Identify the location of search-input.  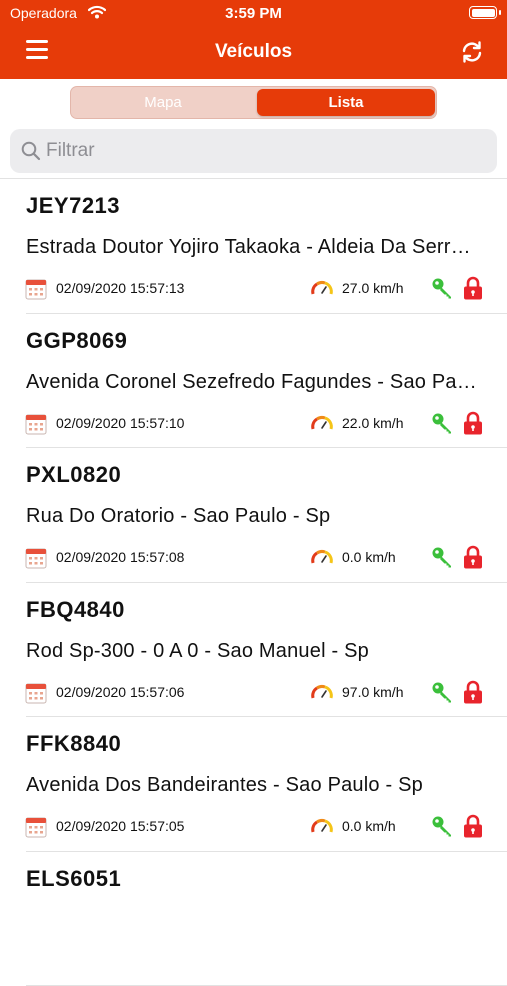
(266, 151).